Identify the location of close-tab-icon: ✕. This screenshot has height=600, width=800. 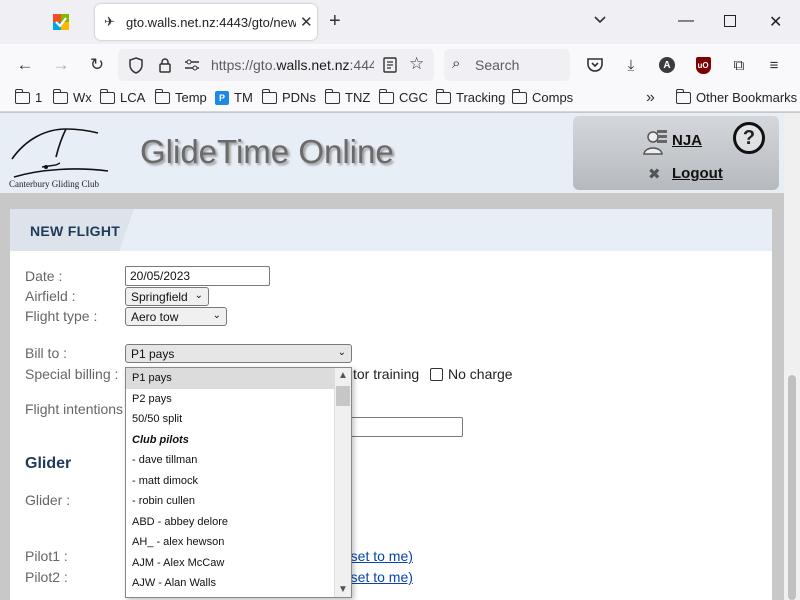
(306, 22).